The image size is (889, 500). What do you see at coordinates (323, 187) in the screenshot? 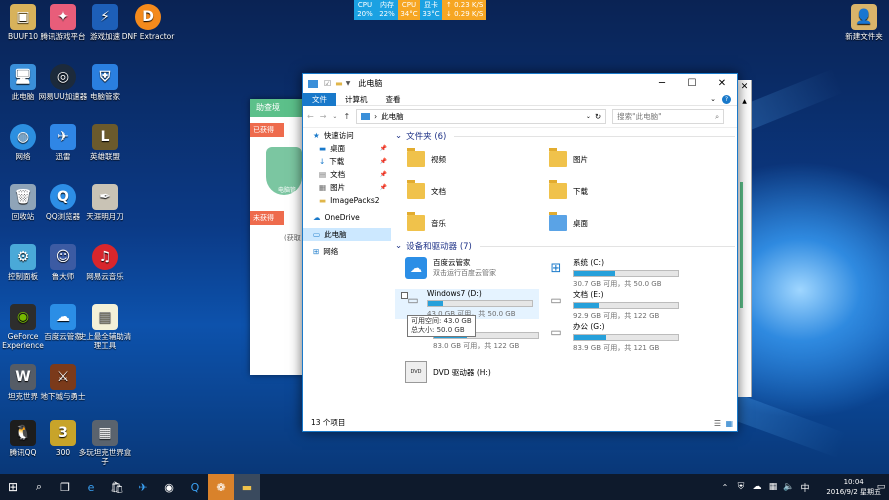
I see `picture-icon: ▦` at bounding box center [323, 187].